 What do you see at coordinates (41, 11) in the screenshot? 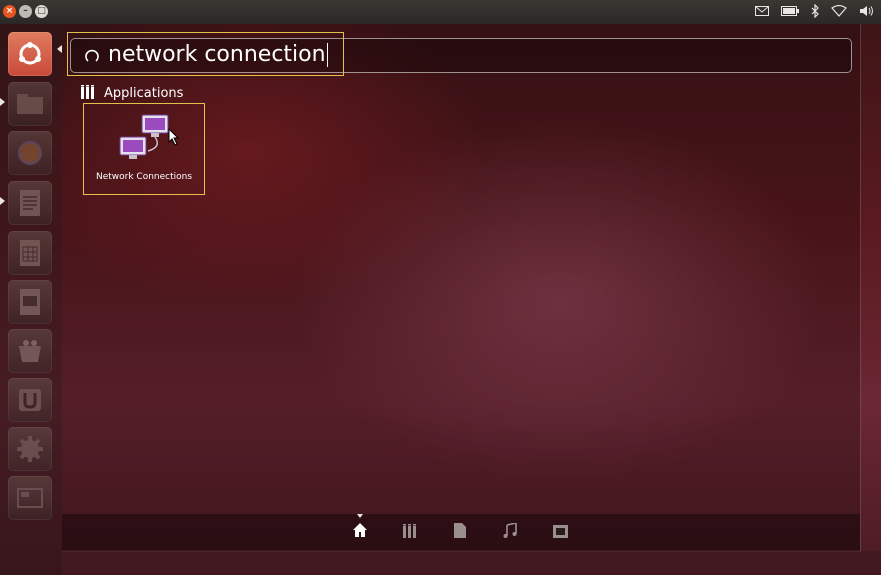
I see `maximize-button: □` at bounding box center [41, 11].